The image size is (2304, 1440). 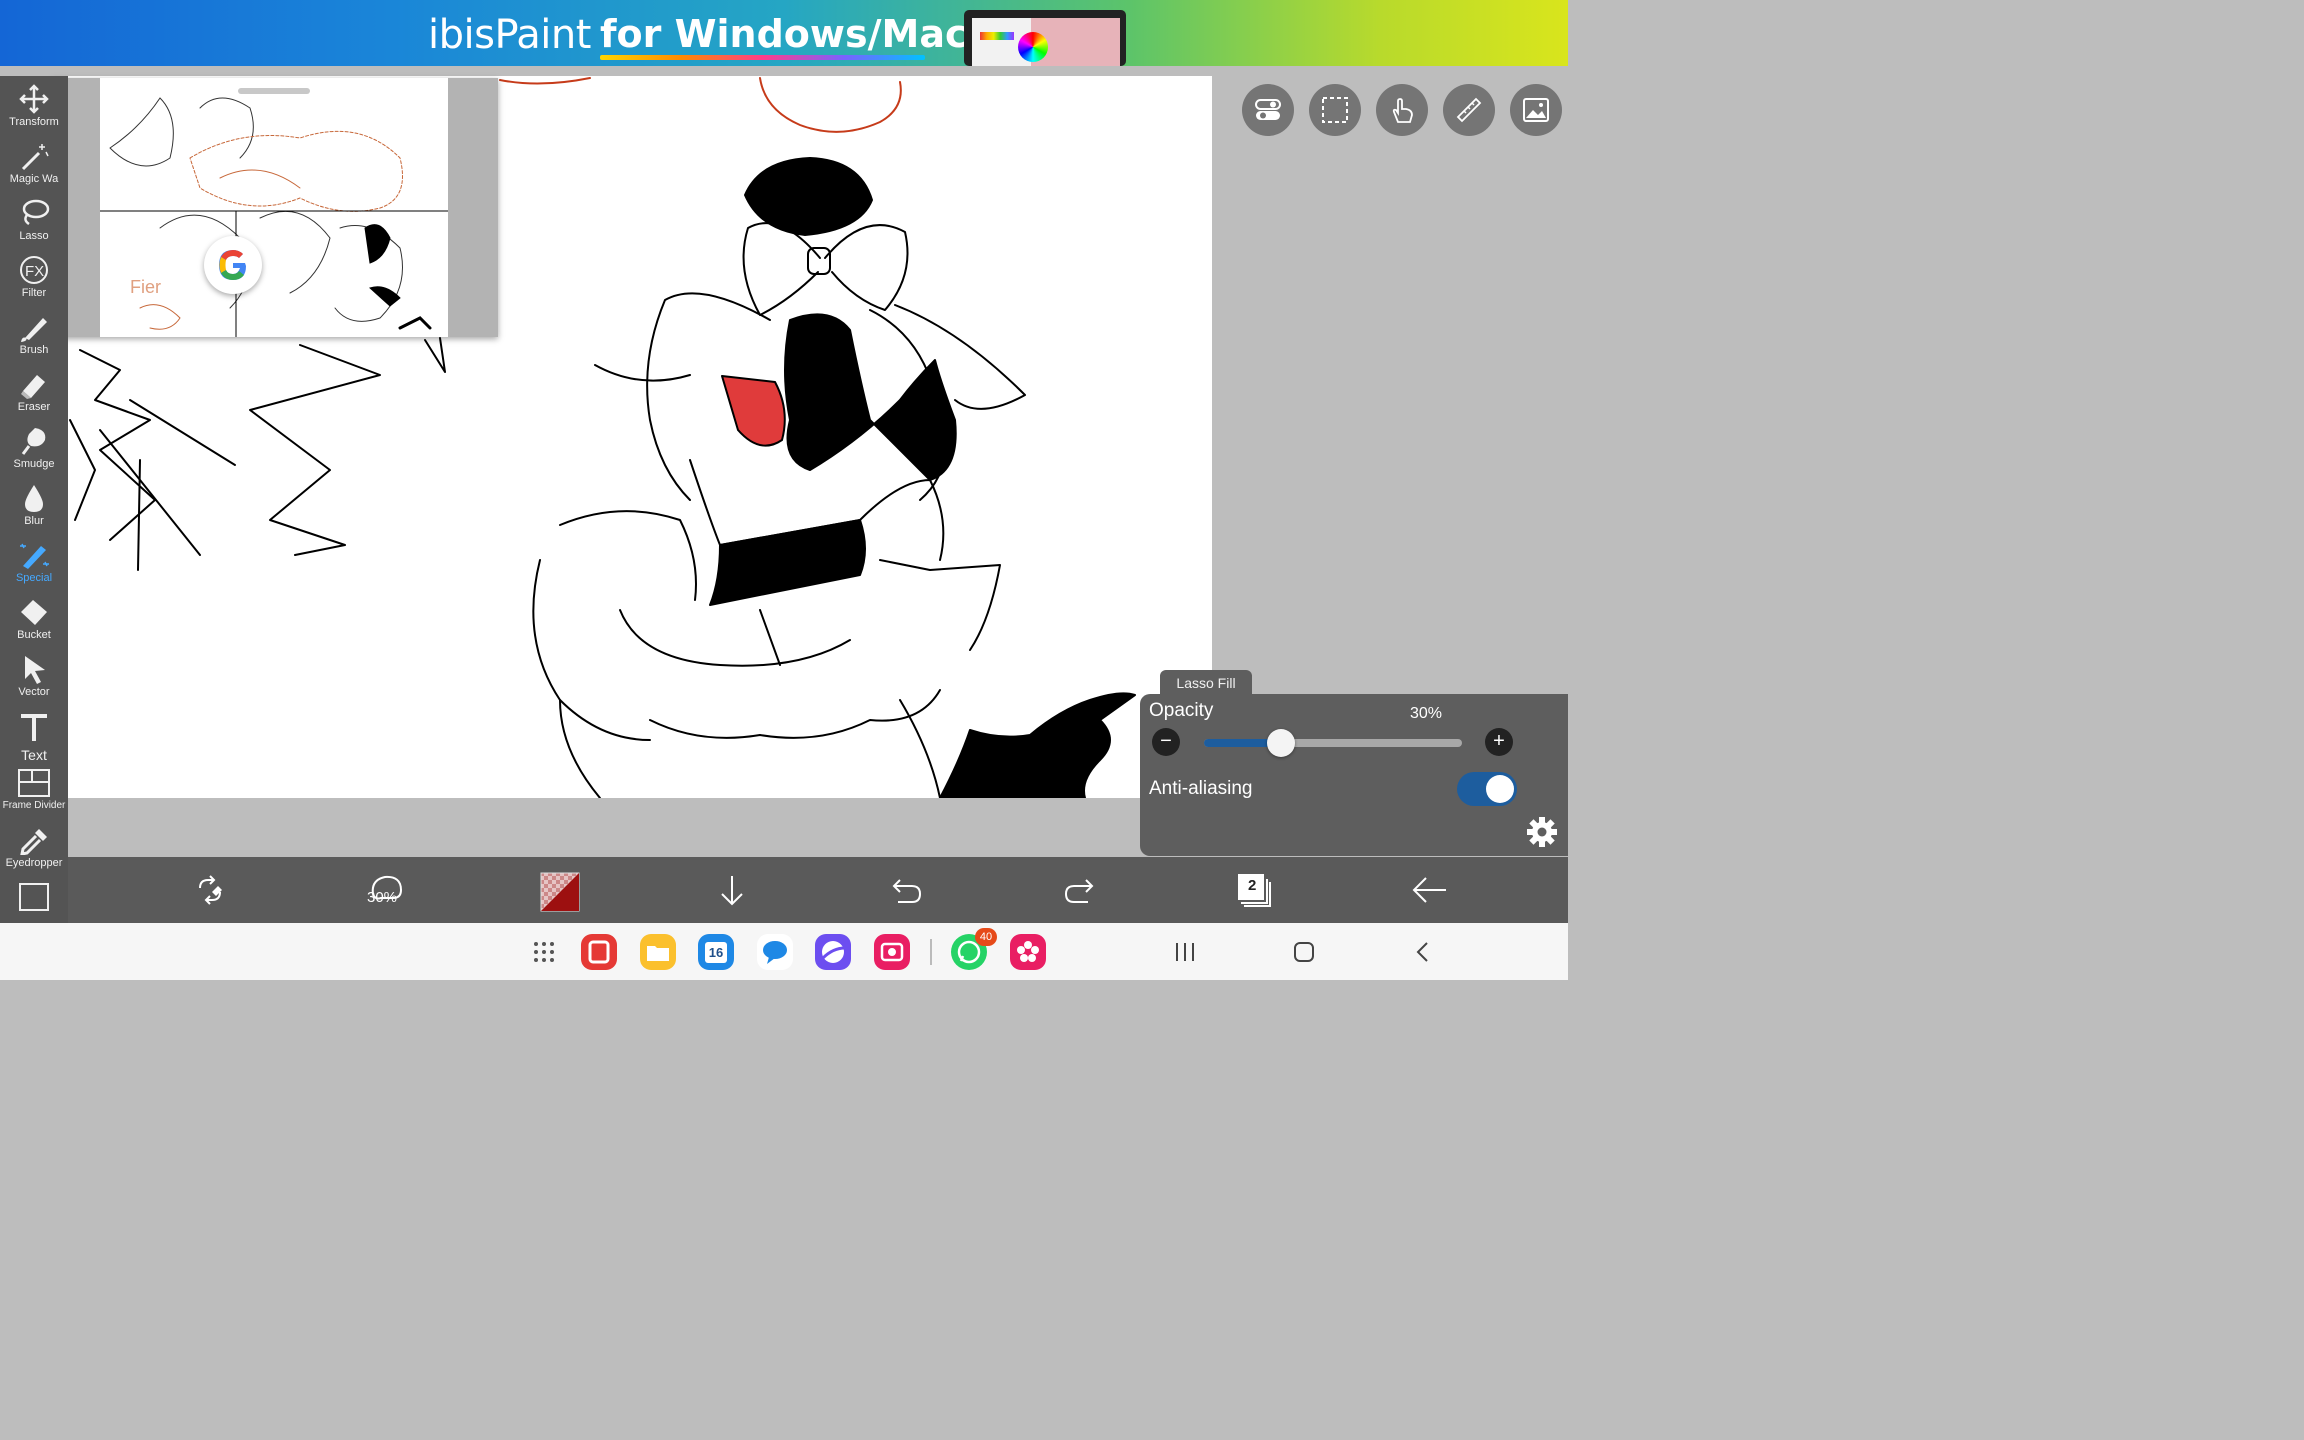 I want to click on tool-label: Filter, so click(x=34, y=293).